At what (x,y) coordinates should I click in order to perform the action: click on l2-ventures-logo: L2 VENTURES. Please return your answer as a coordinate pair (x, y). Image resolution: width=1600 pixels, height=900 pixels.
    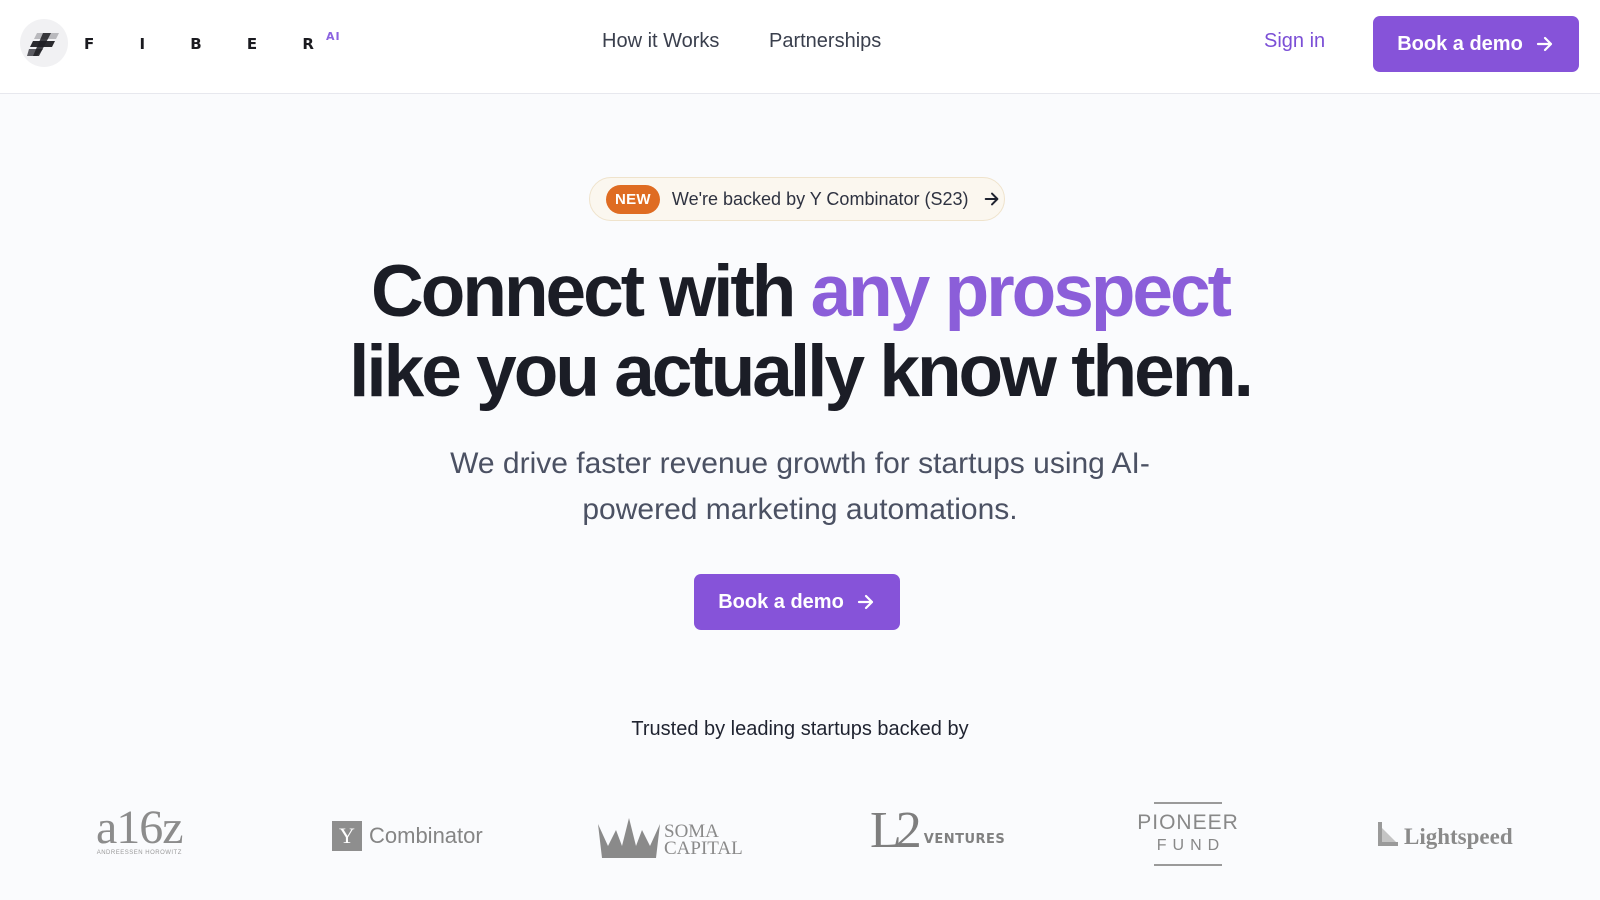
    Looking at the image, I should click on (937, 831).